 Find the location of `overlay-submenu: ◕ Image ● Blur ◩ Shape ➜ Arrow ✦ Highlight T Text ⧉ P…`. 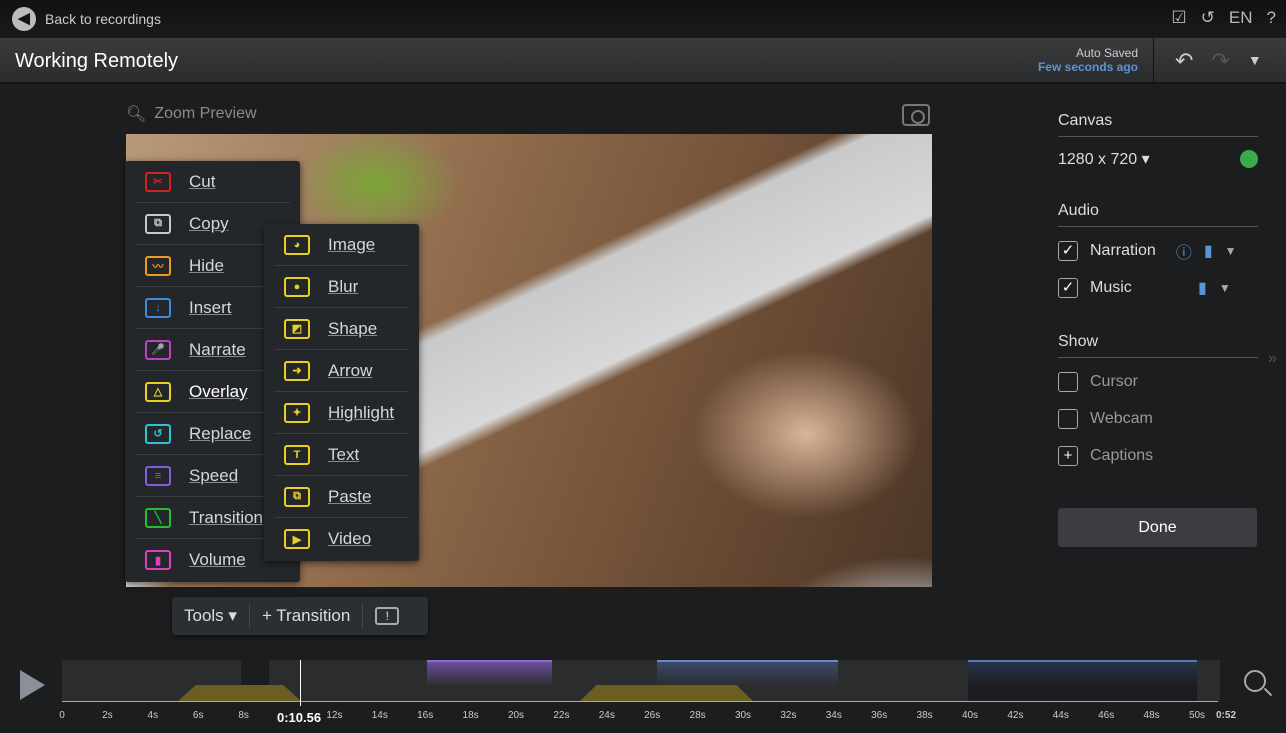

overlay-submenu: ◕ Image ● Blur ◩ Shape ➜ Arrow ✦ Highlight T Text ⧉ P… is located at coordinates (341, 392).